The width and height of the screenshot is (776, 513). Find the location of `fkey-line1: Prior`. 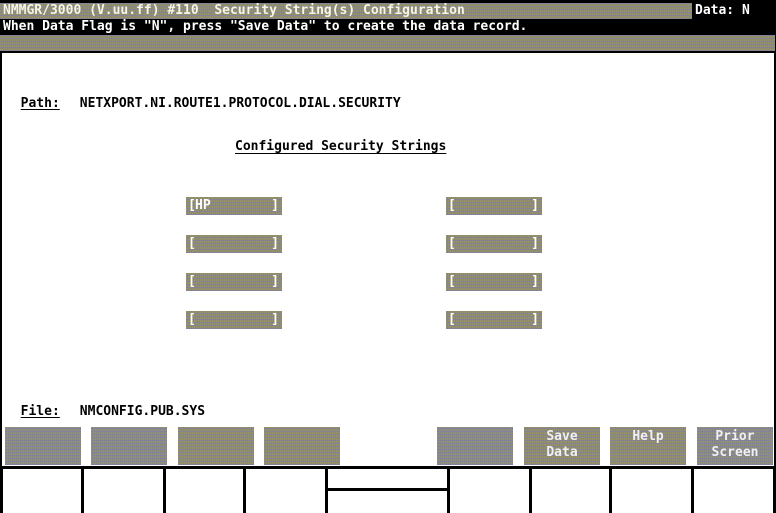

fkey-line1: Prior is located at coordinates (735, 436).